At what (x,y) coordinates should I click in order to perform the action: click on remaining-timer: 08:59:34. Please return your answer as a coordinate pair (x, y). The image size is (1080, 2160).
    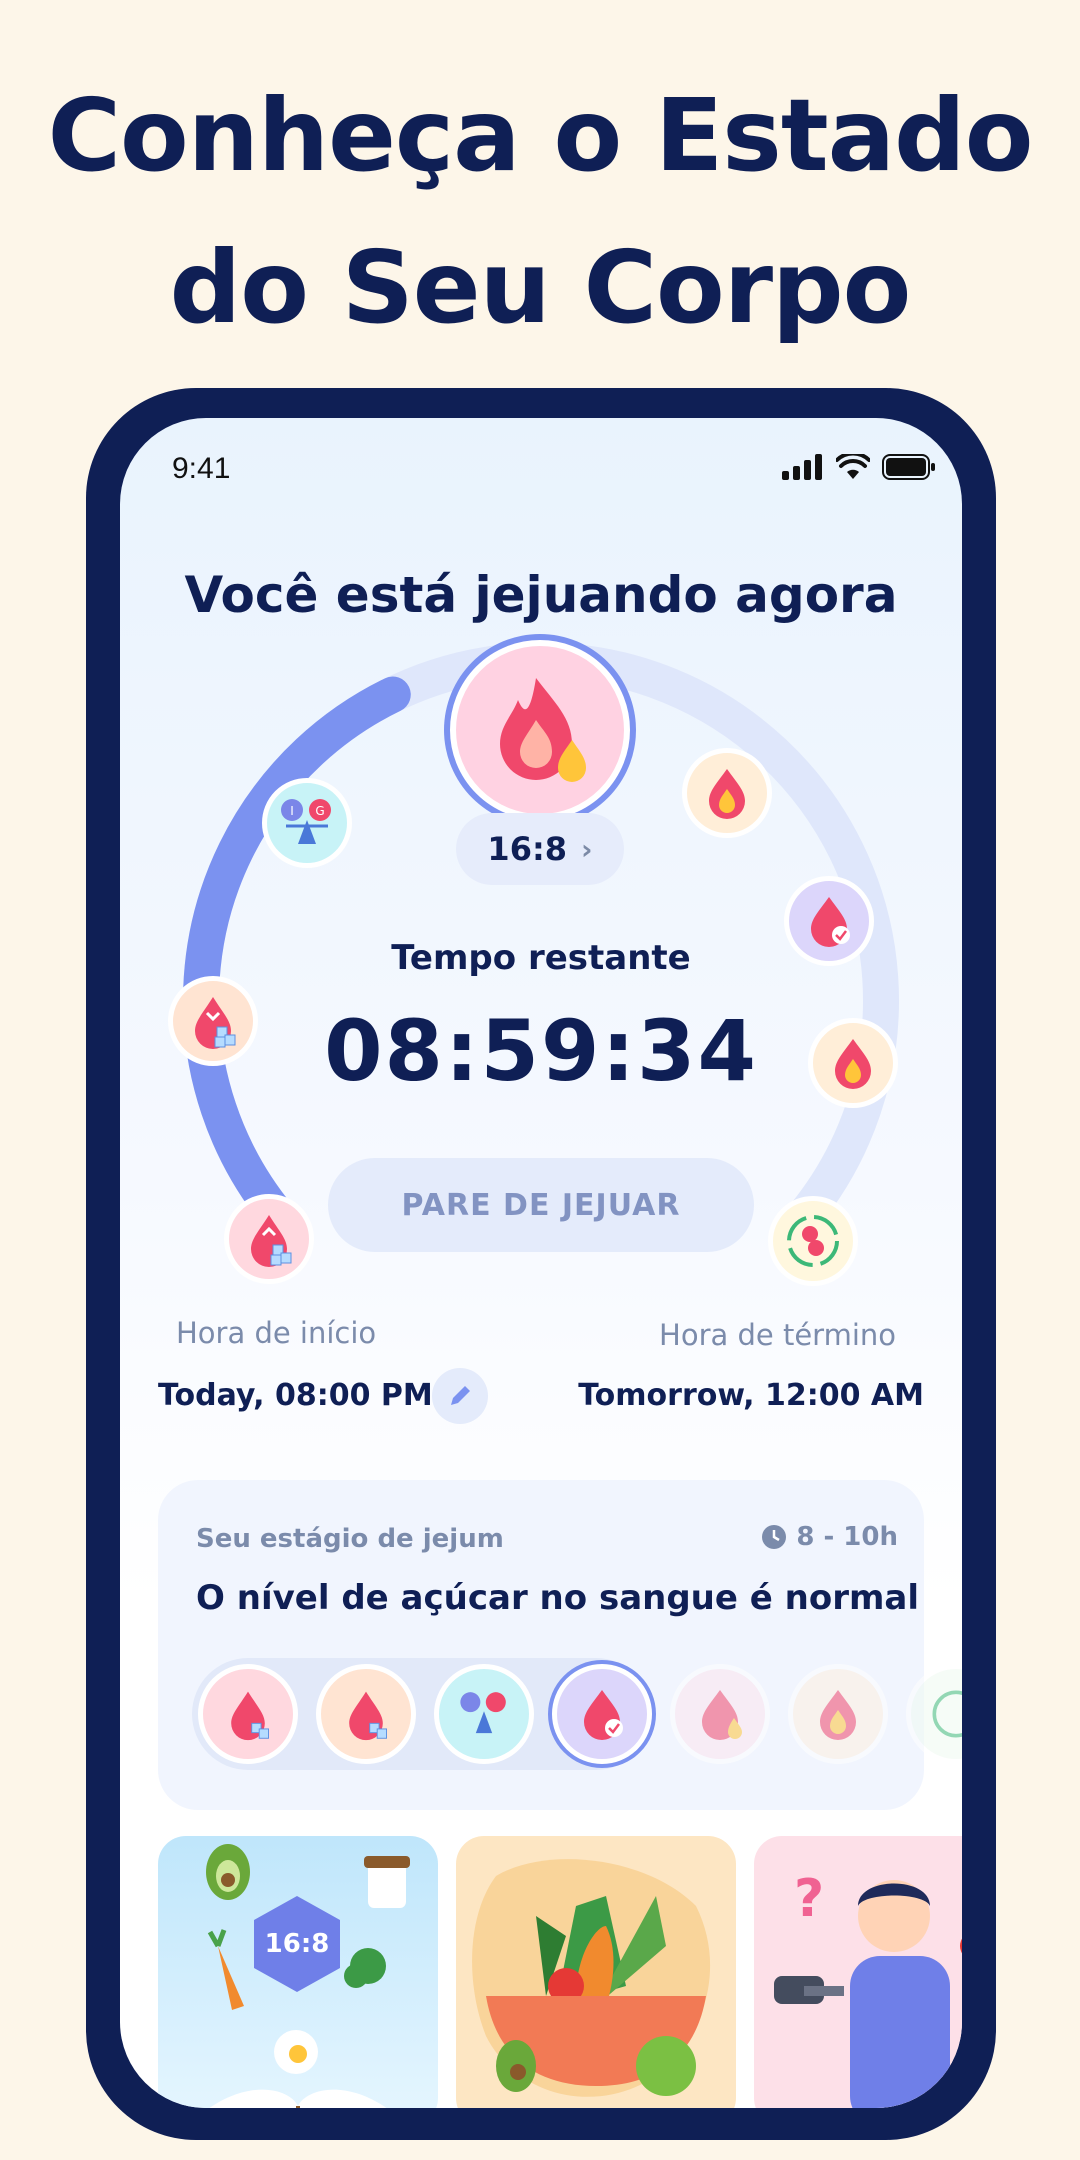
    Looking at the image, I should click on (541, 1051).